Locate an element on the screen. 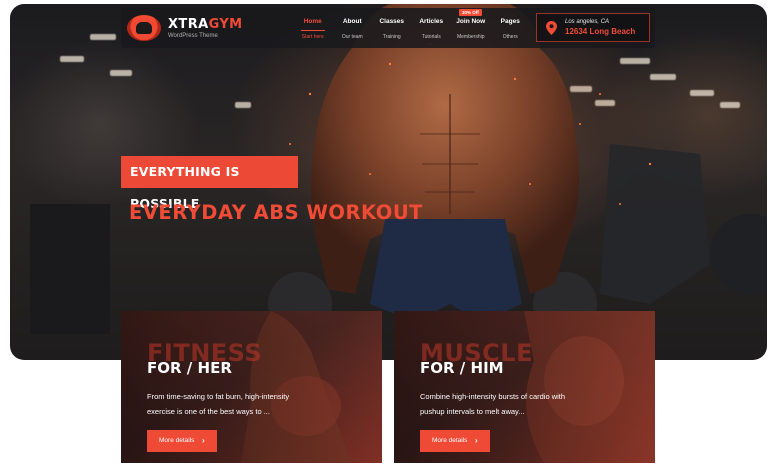 This screenshot has width=777, height=467. nav-item-join-now: 30% Off Join Now Membership is located at coordinates (471, 28).